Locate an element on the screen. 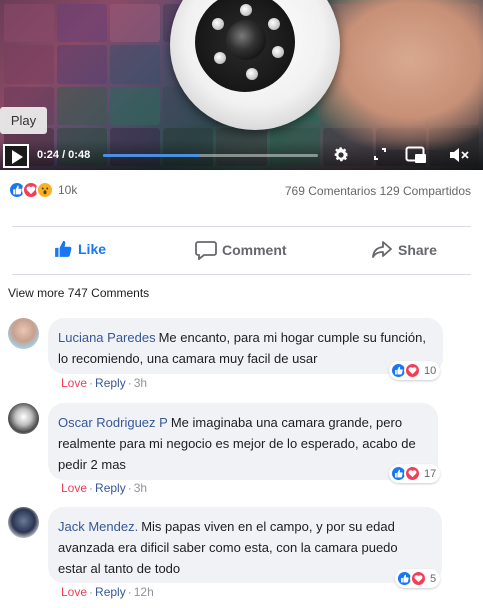  share-button: Share is located at coordinates (404, 250).